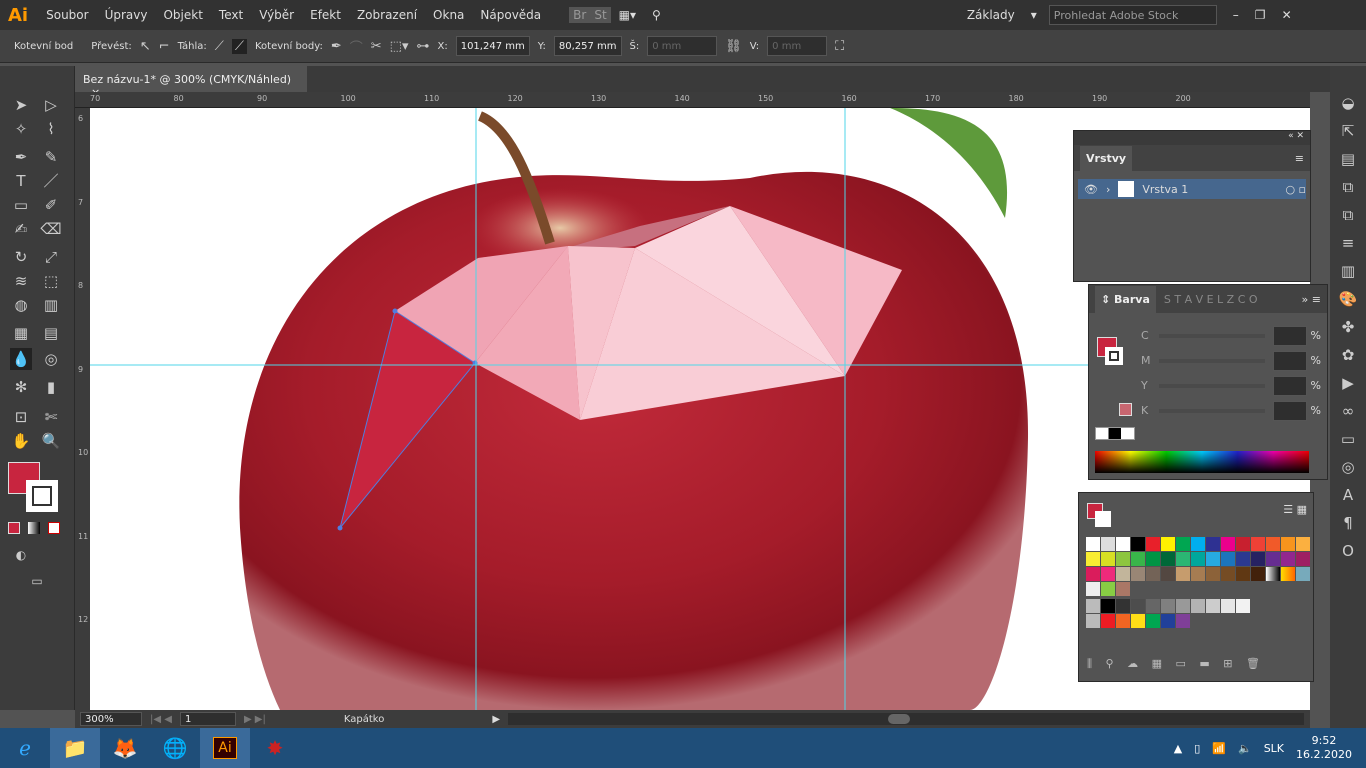 This screenshot has height=768, width=1366. I want to click on menu-napoveda: Nápověda, so click(510, 15).